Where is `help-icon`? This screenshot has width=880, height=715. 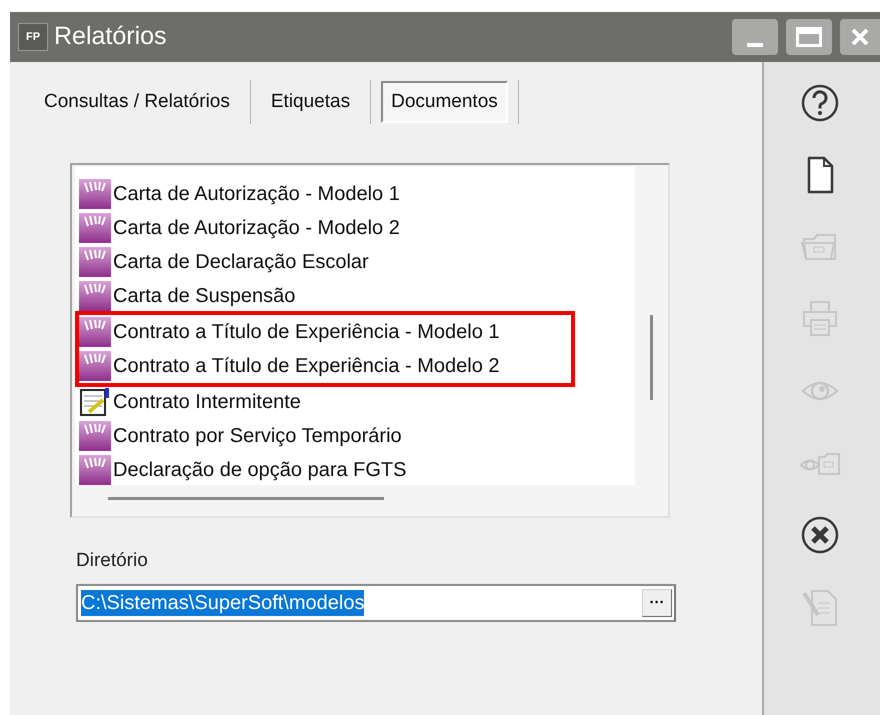 help-icon is located at coordinates (820, 103).